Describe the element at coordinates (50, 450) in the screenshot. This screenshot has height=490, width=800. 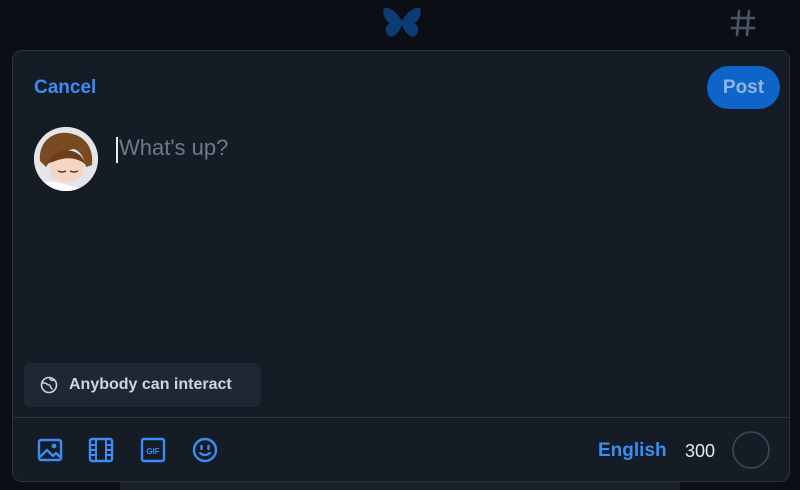
I see `image-icon` at that location.